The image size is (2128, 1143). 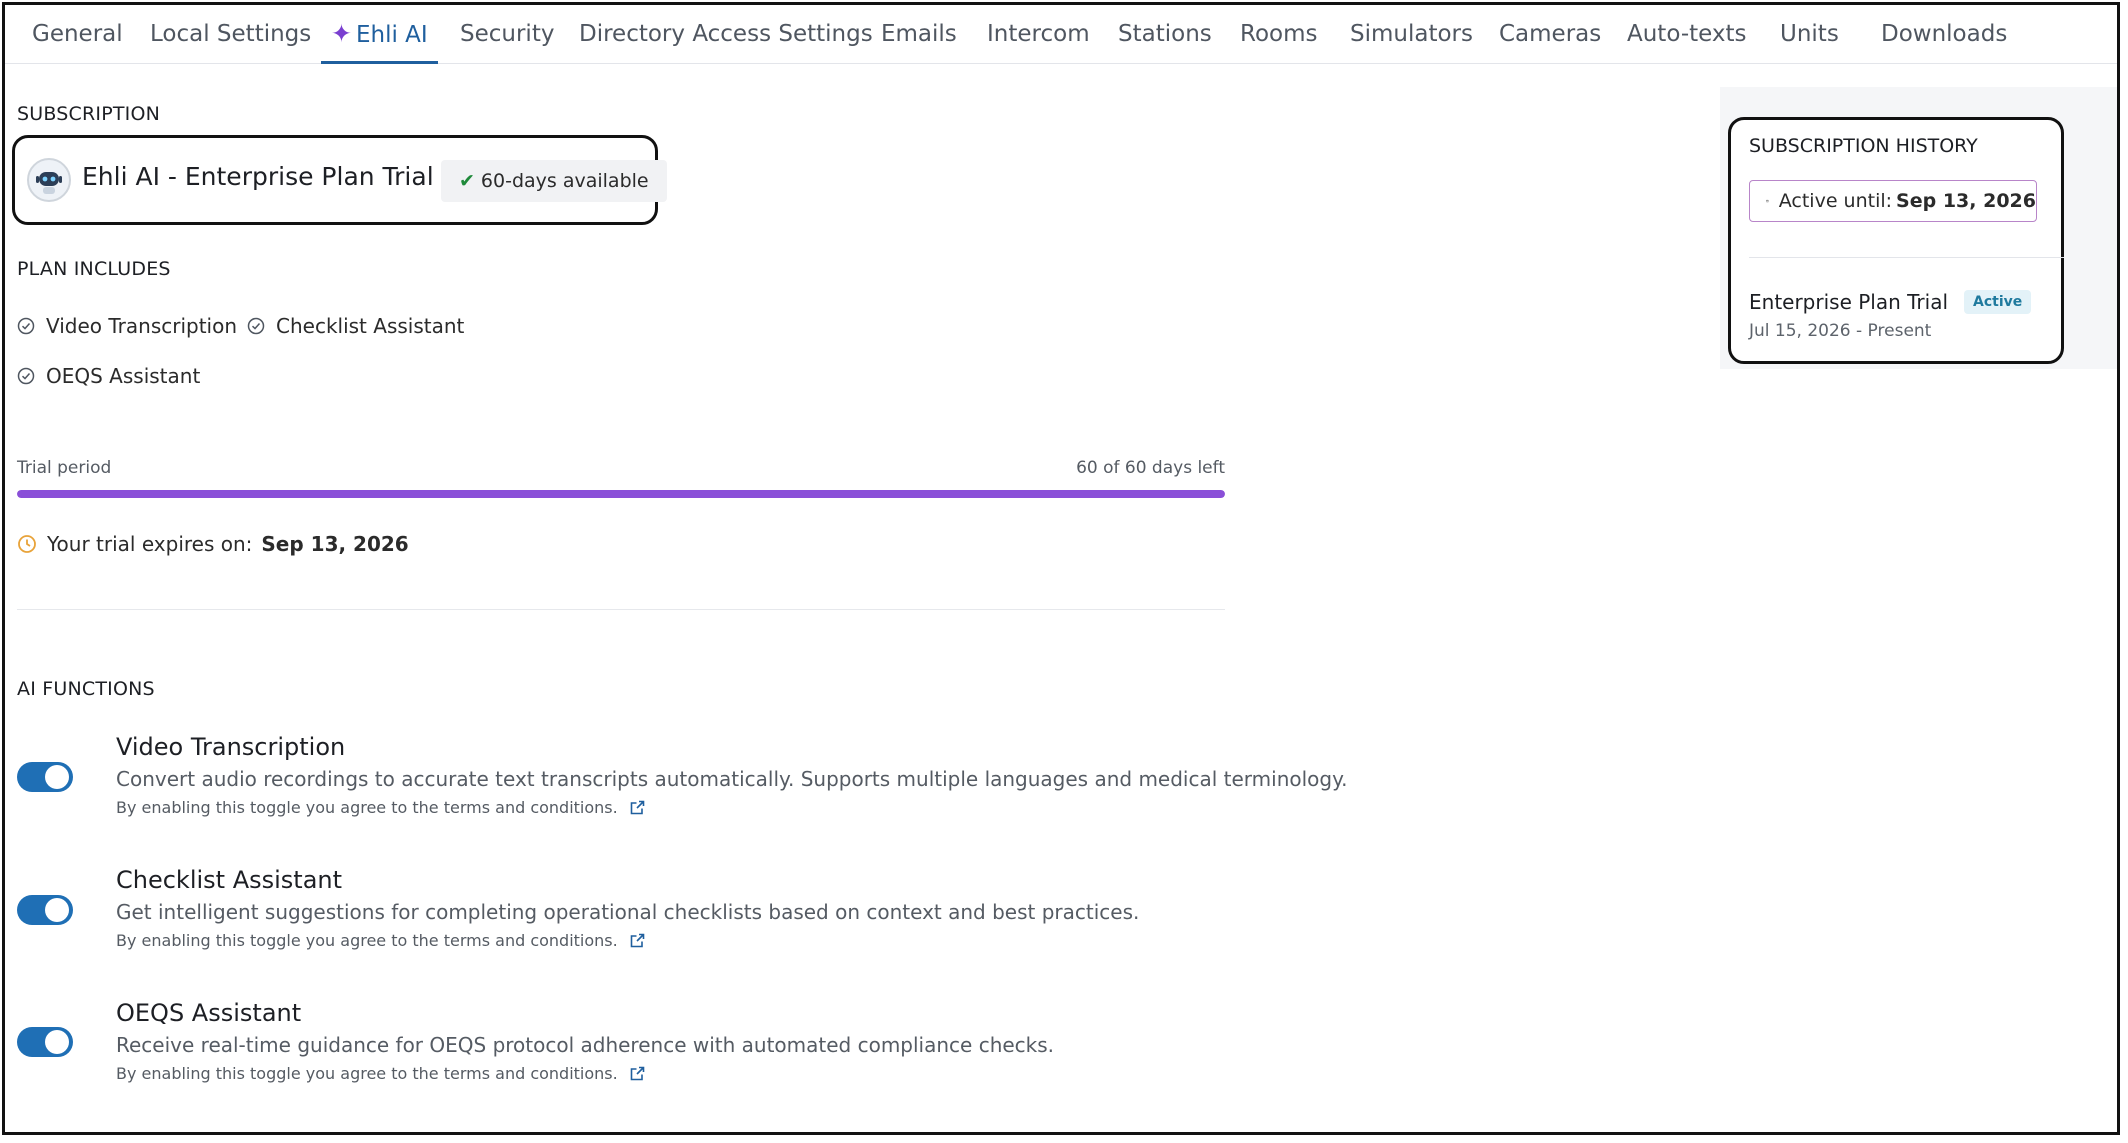 What do you see at coordinates (1840, 331) in the screenshot?
I see `history-entry-dates: Jul 15, 2026 - Present` at bounding box center [1840, 331].